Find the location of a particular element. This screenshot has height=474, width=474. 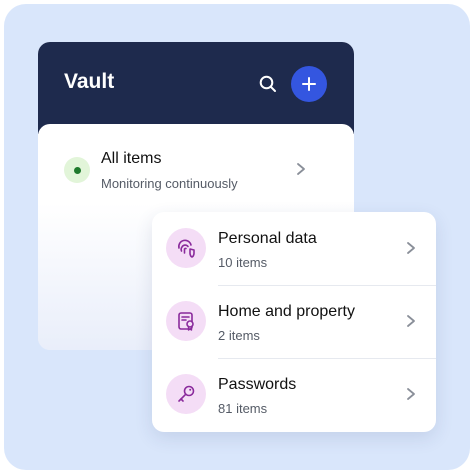

category-row-home-property: Home and property 2 items is located at coordinates (294, 321).